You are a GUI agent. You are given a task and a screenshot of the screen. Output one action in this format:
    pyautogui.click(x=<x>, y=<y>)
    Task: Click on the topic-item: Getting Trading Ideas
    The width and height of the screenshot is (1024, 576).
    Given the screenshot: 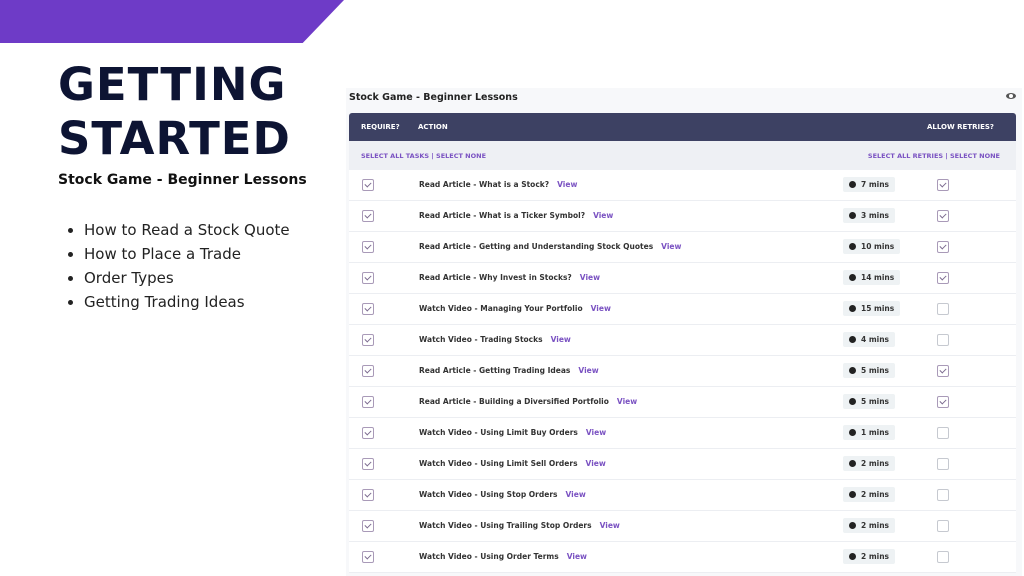 What is the action you would take?
    pyautogui.click(x=187, y=302)
    